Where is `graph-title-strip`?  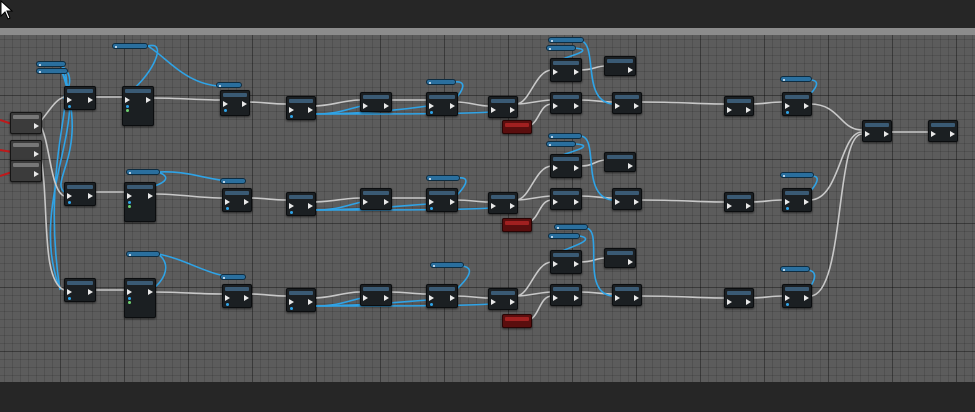
graph-title-strip is located at coordinates (487, 31).